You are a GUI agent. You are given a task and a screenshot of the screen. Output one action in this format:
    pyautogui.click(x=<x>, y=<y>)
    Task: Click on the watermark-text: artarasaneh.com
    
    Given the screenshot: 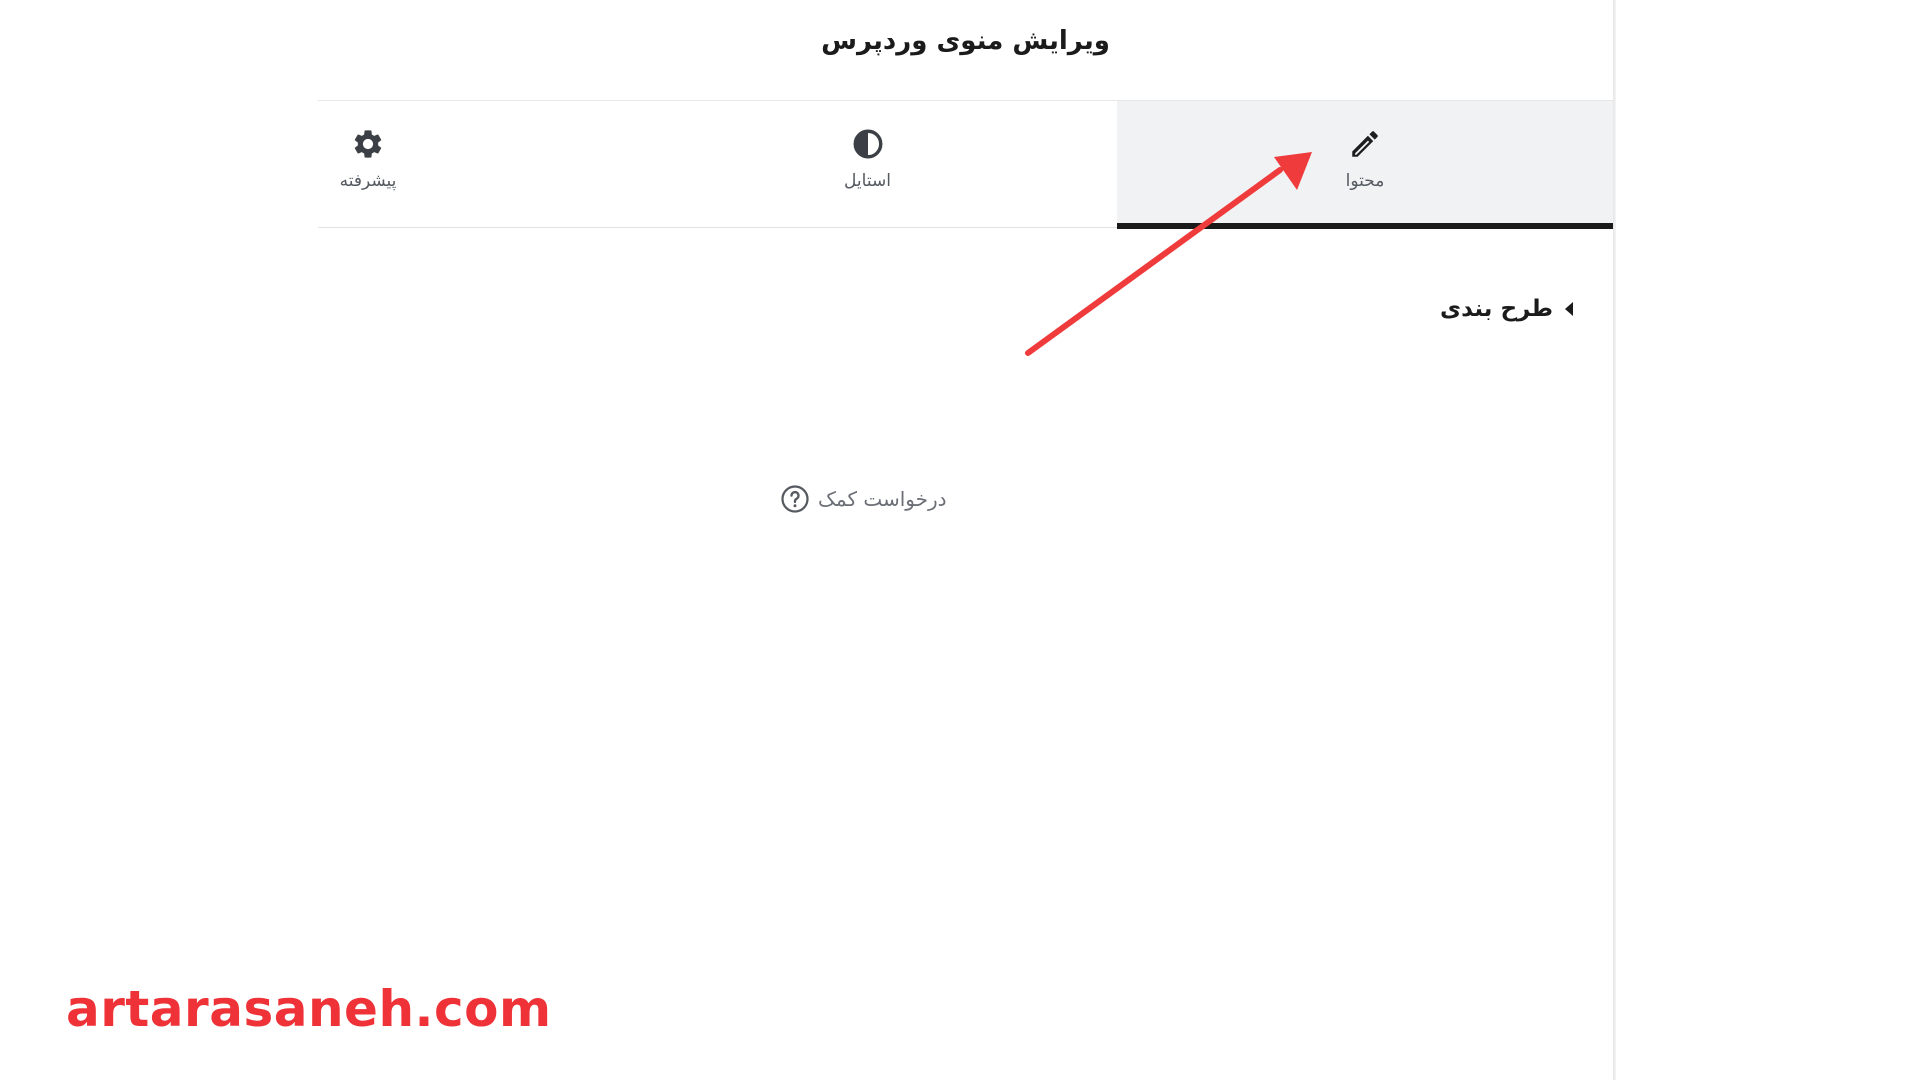 What is the action you would take?
    pyautogui.click(x=309, y=1009)
    